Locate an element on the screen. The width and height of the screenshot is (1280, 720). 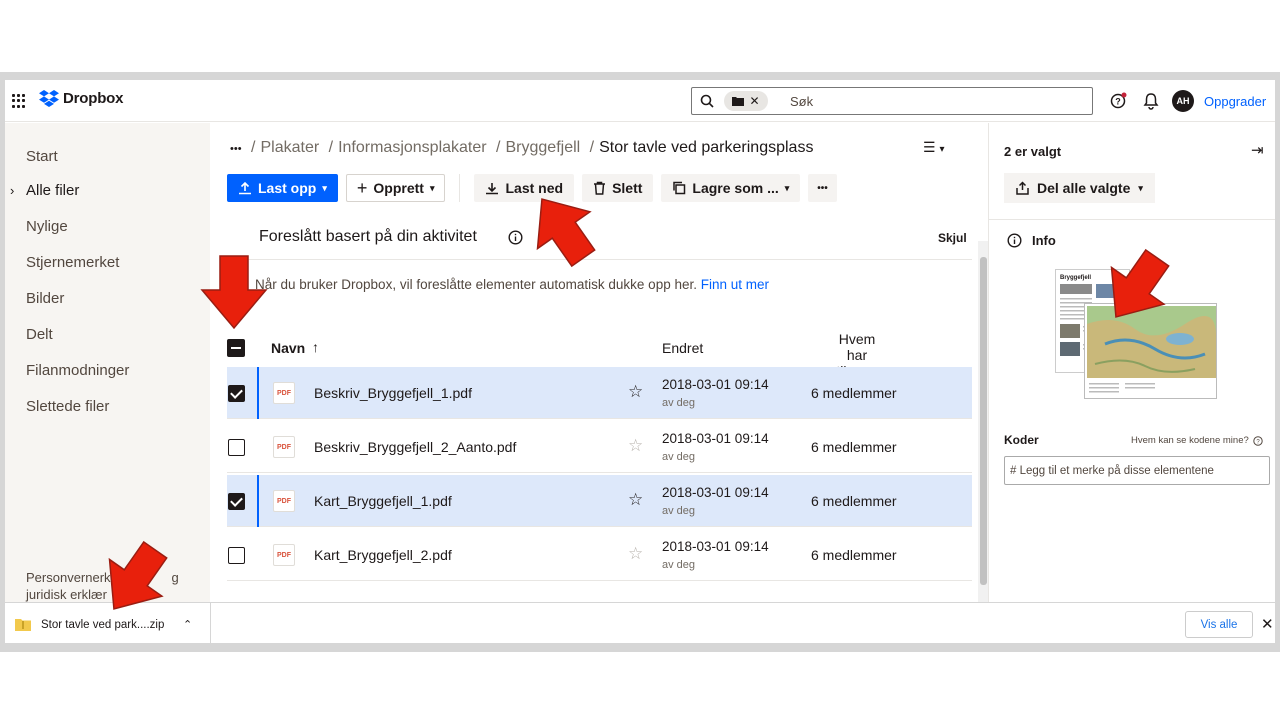
arrow-to-downloaded-file is located at coordinates (134, 579).